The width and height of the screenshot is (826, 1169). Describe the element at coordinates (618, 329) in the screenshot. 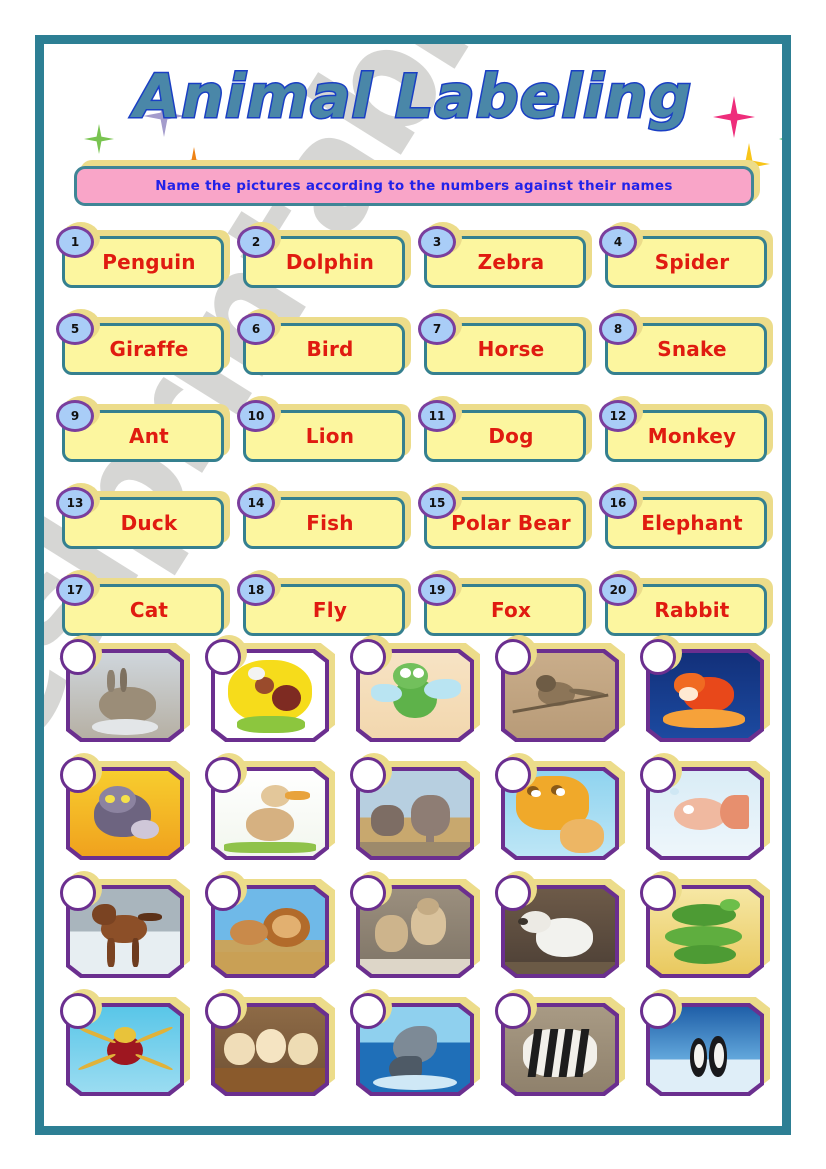

I see `word-card-number-badge: 8` at that location.